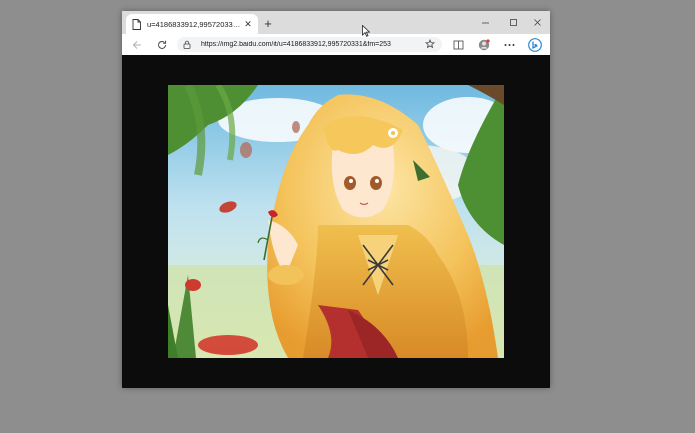 The image size is (695, 433). I want to click on reload-icon, so click(161, 44).